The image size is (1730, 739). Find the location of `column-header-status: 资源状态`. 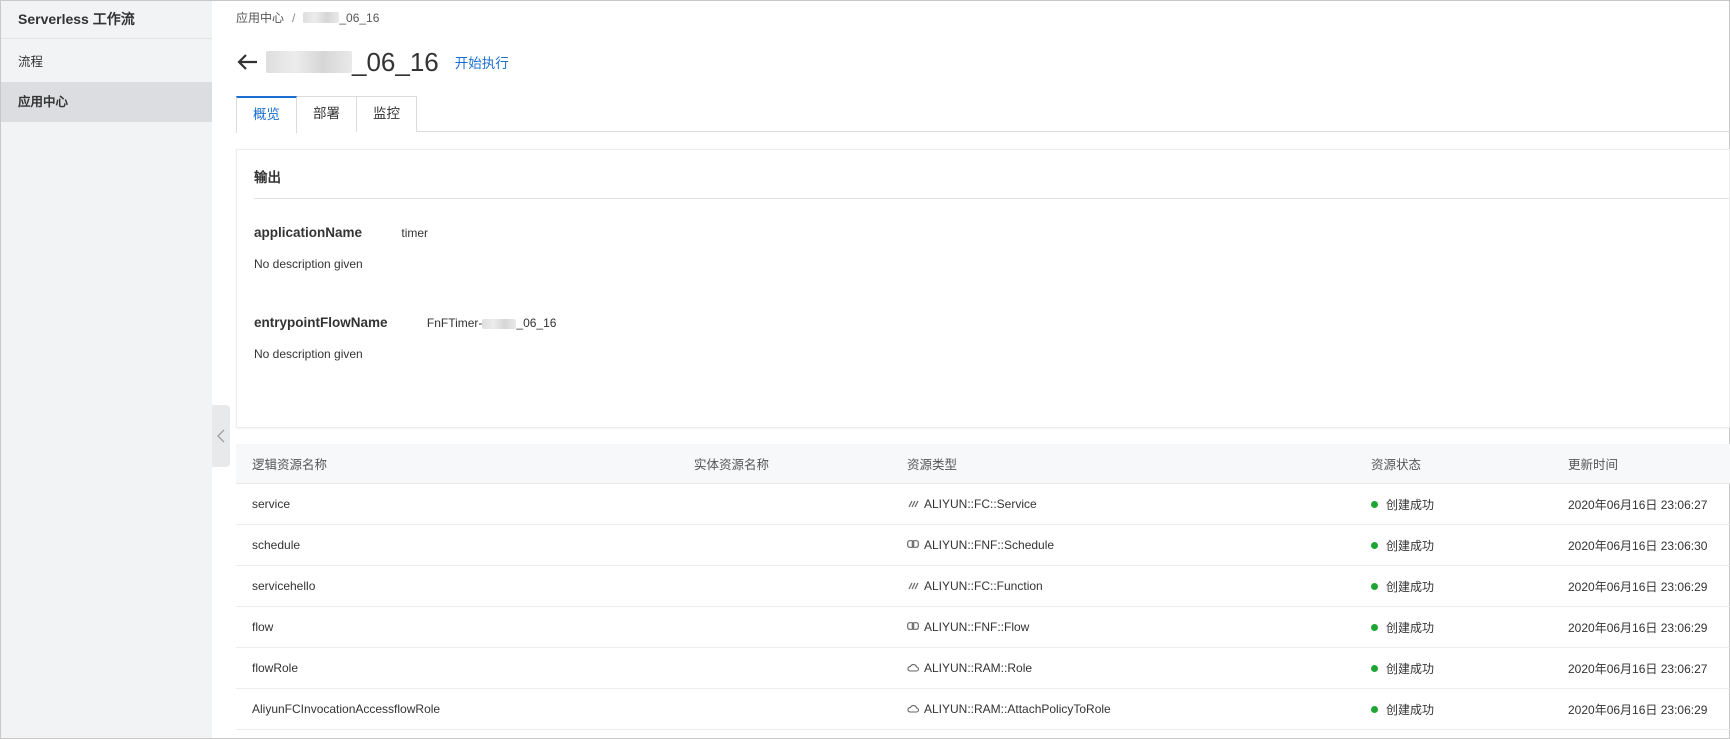

column-header-status: 资源状态 is located at coordinates (1396, 465).